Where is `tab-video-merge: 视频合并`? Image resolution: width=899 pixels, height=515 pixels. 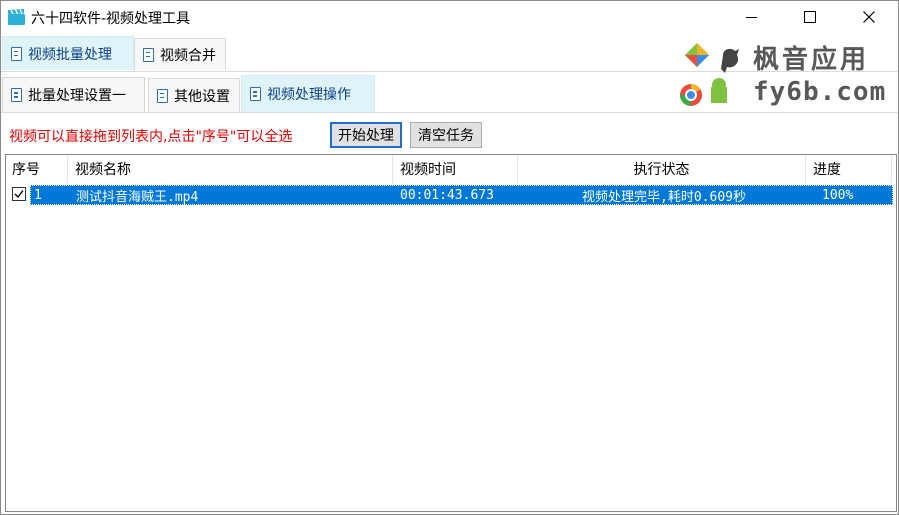 tab-video-merge: 视频合并 is located at coordinates (180, 54).